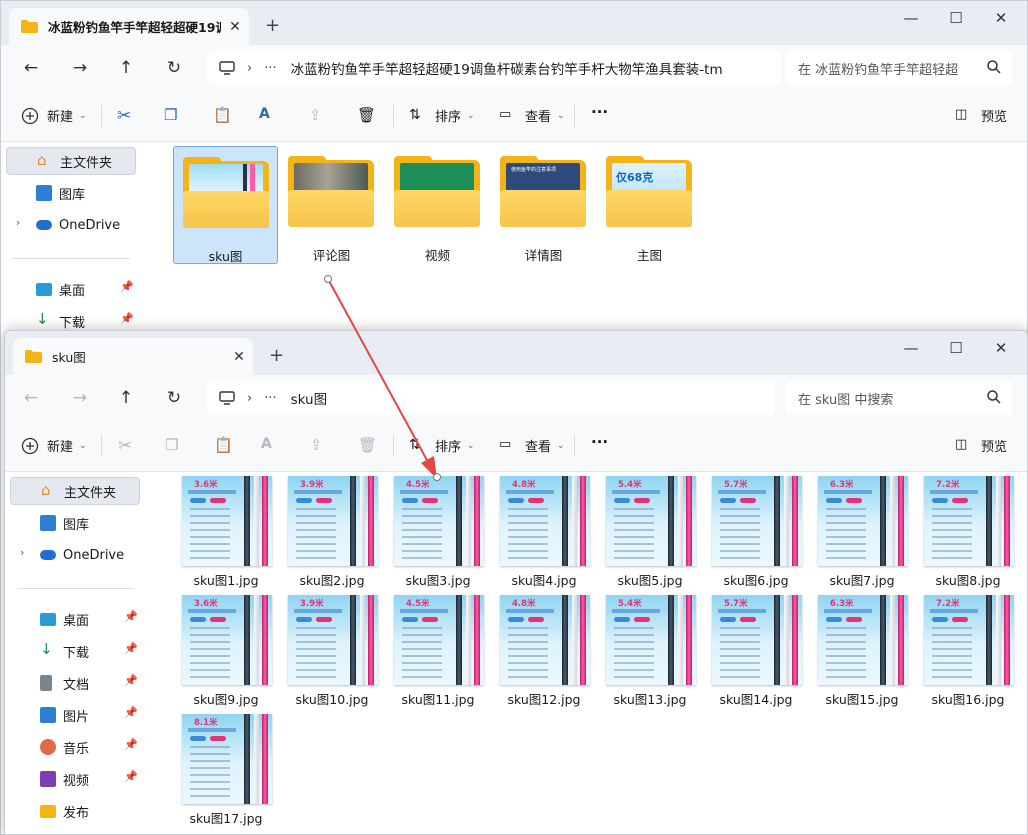  What do you see at coordinates (309, 398) in the screenshot?
I see `breadcrumb: sku图` at bounding box center [309, 398].